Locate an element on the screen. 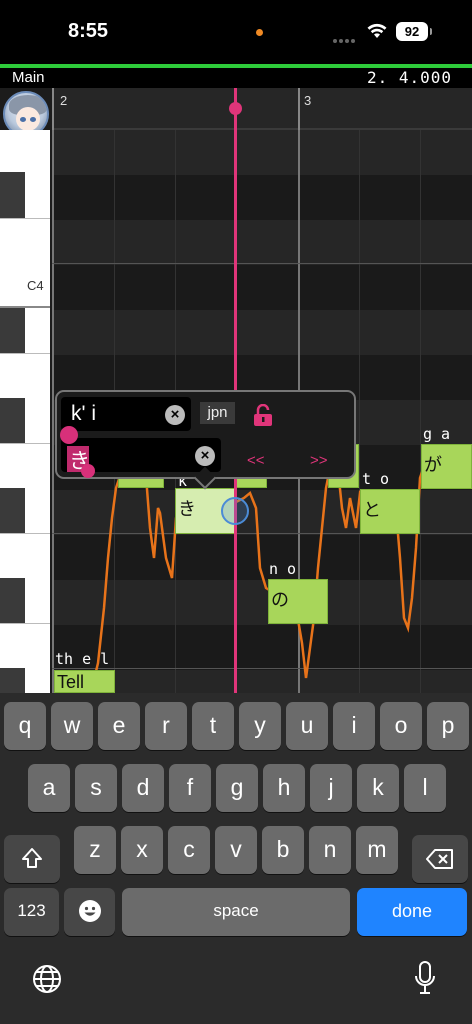 The height and width of the screenshot is (1024, 472). note-lyric: き is located at coordinates (187, 509).